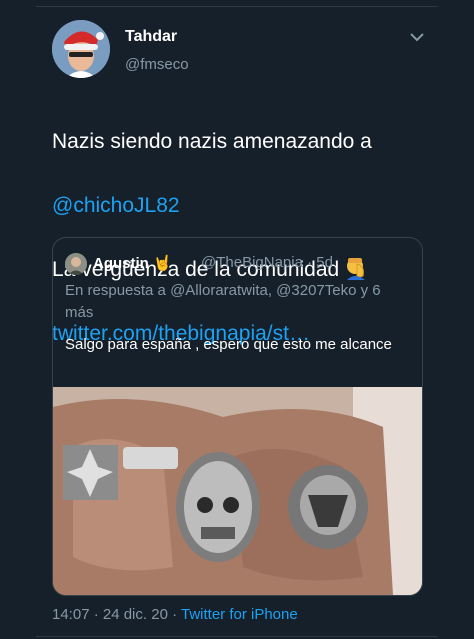 This screenshot has width=474, height=639. I want to click on author-display-name: Tahdar, so click(151, 37).